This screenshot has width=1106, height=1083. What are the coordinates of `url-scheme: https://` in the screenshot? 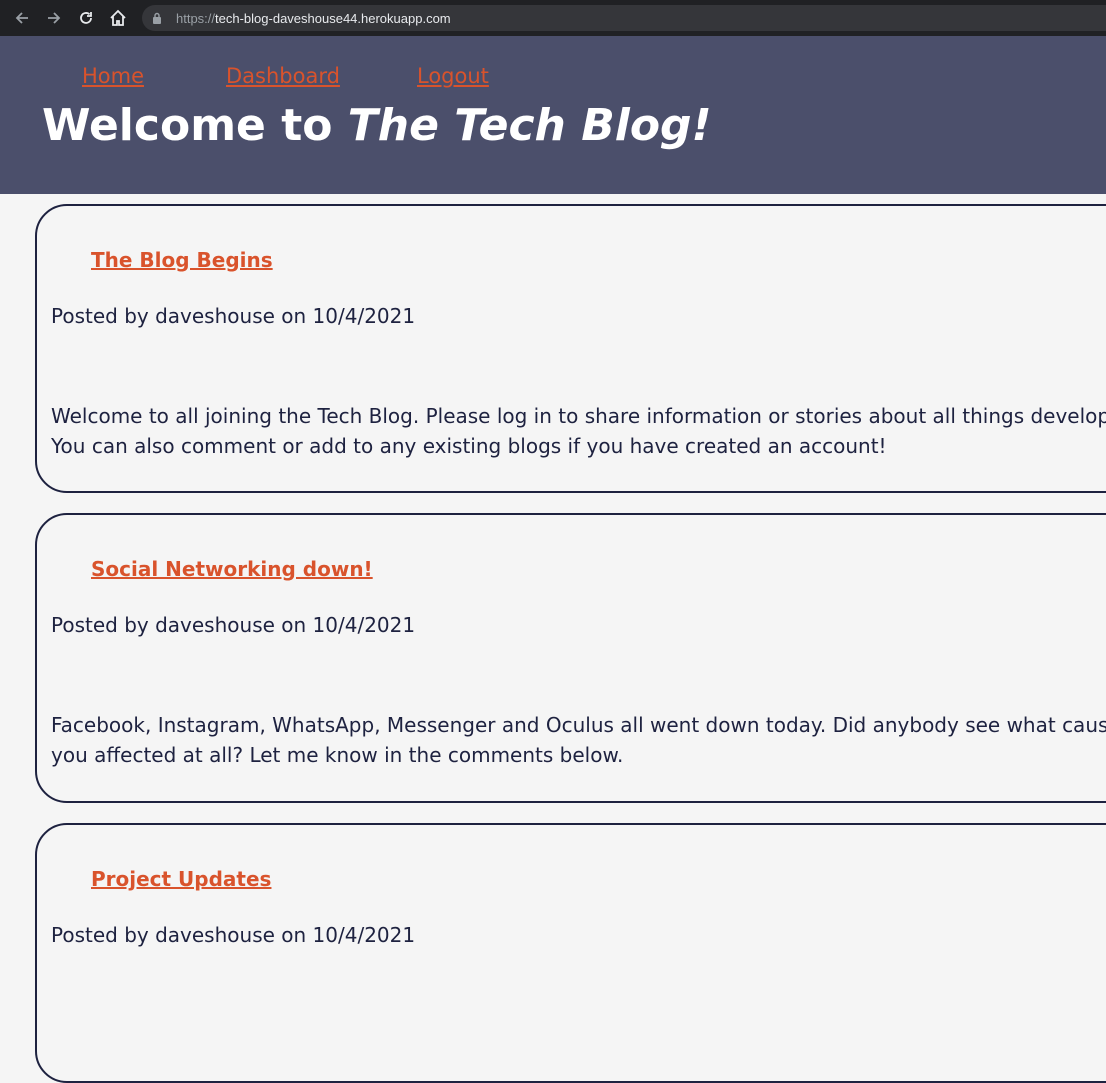 It's located at (196, 18).